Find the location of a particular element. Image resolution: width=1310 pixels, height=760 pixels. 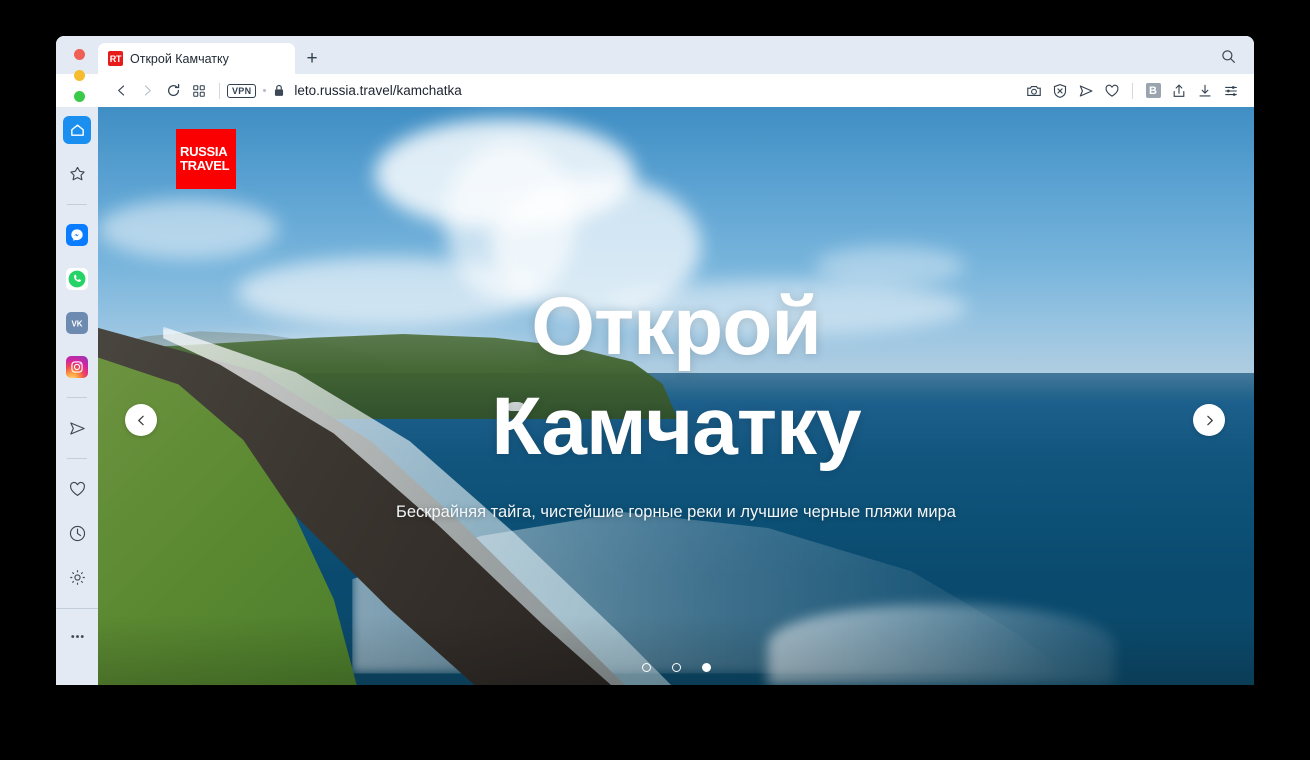

forward-button is located at coordinates (147, 91).